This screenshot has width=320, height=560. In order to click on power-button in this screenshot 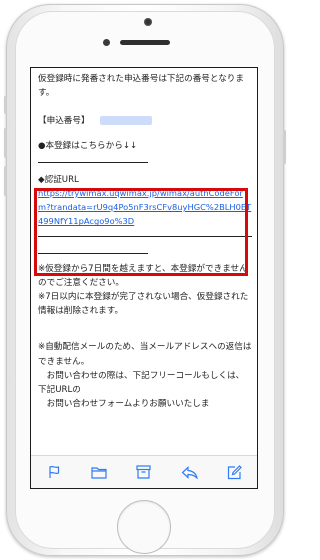, I will do `click(284, 147)`.